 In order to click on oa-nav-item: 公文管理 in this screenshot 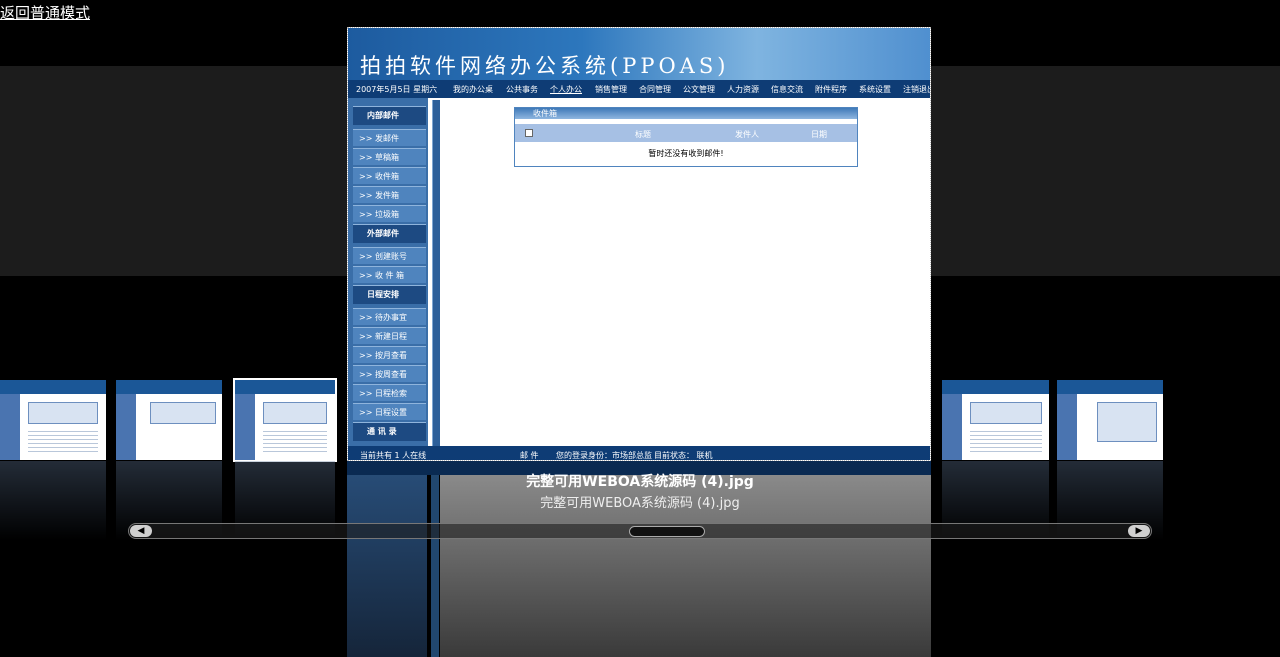, I will do `click(699, 89)`.